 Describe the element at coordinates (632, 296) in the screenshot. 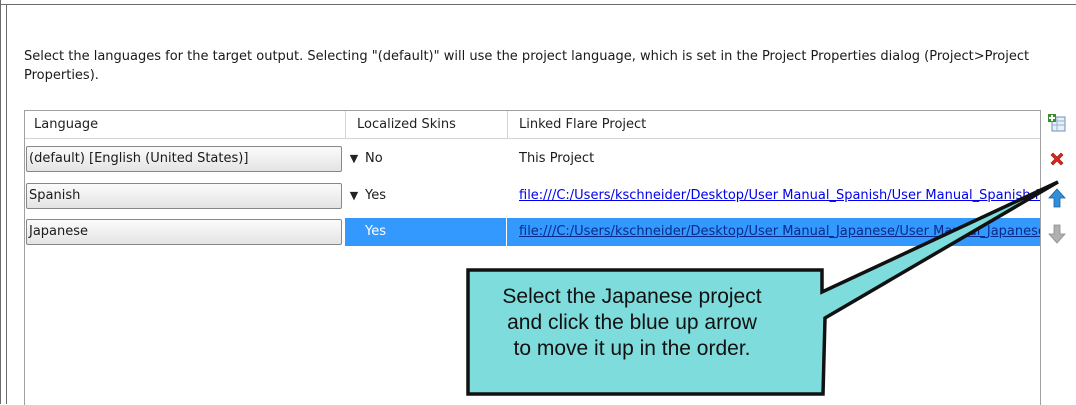

I see `callout-line: Select the Japanese project` at that location.